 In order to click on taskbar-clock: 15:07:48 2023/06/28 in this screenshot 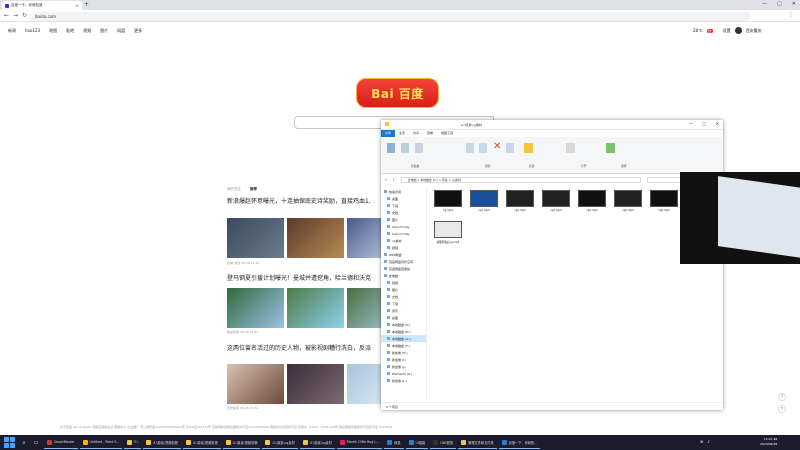, I will do `click(768, 441)`.